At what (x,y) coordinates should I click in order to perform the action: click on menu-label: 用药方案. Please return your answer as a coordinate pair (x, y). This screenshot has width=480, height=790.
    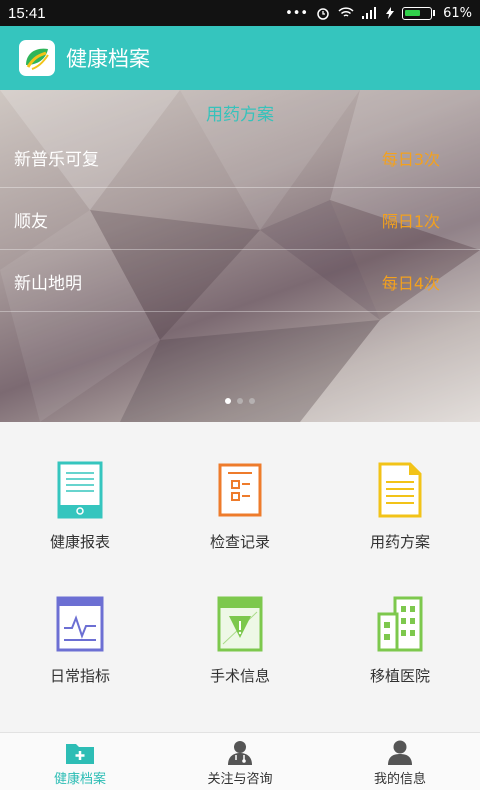
    Looking at the image, I should click on (399, 542).